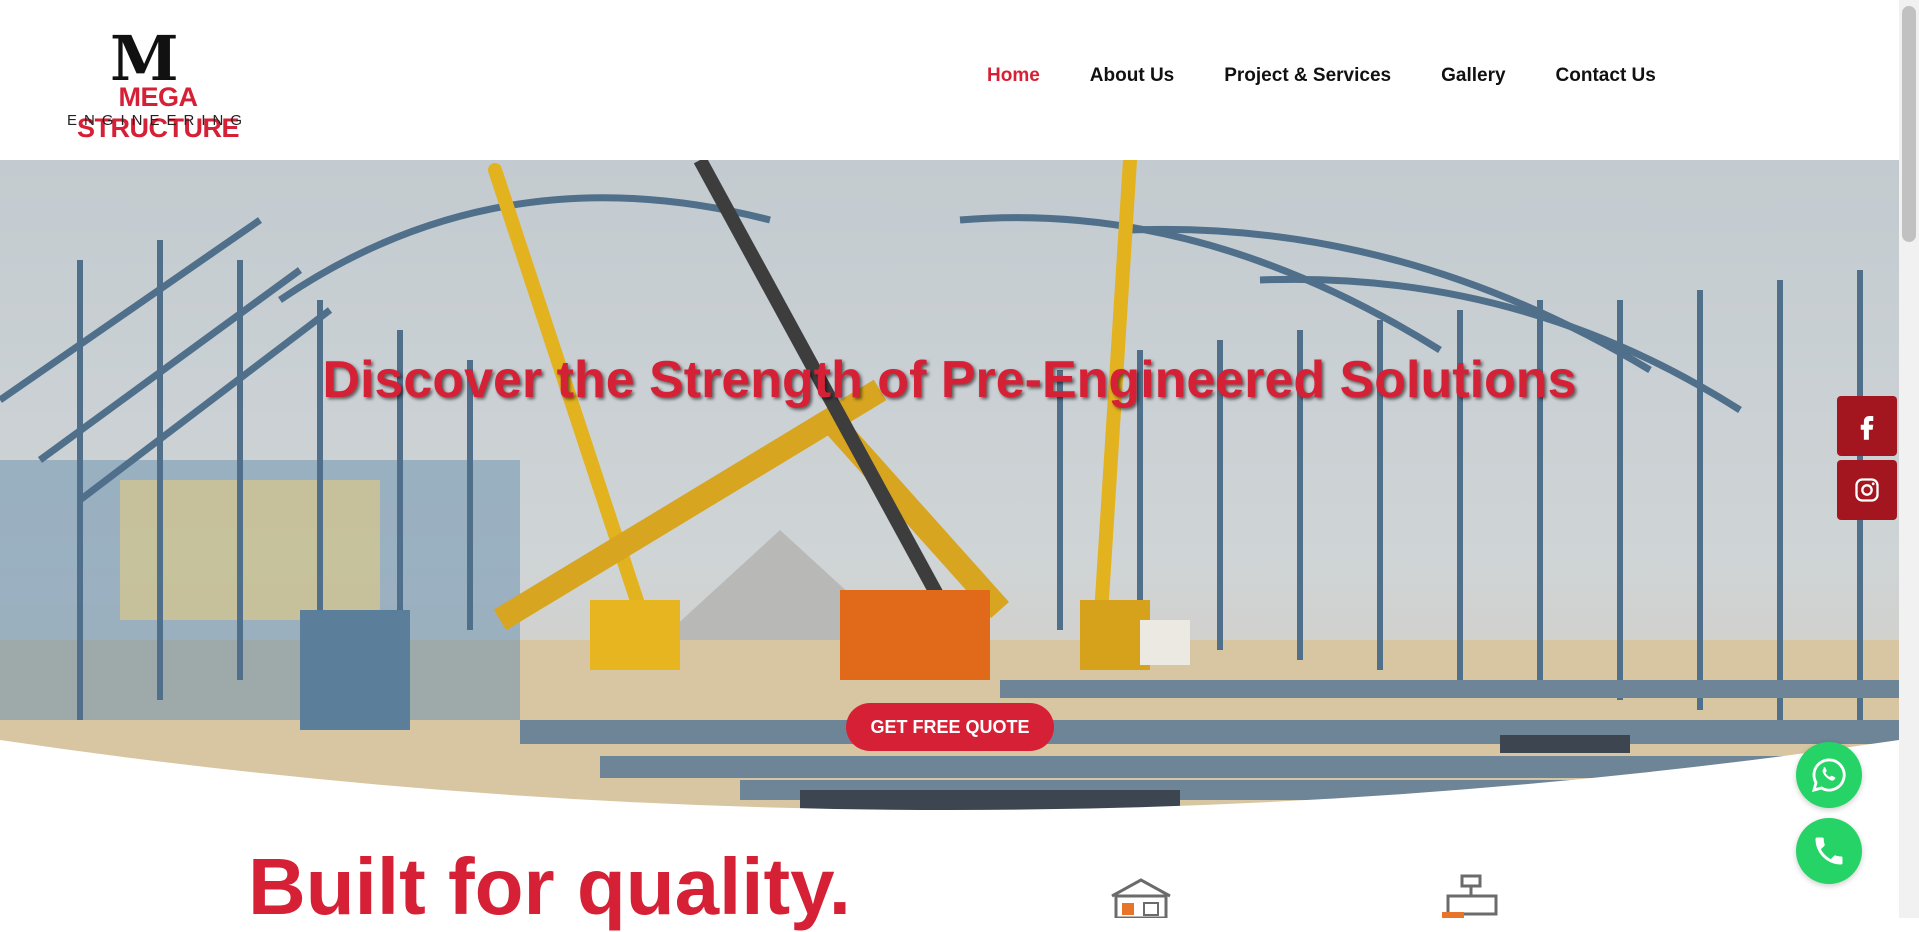 The width and height of the screenshot is (1919, 932). I want to click on phone-icon, so click(1829, 851).